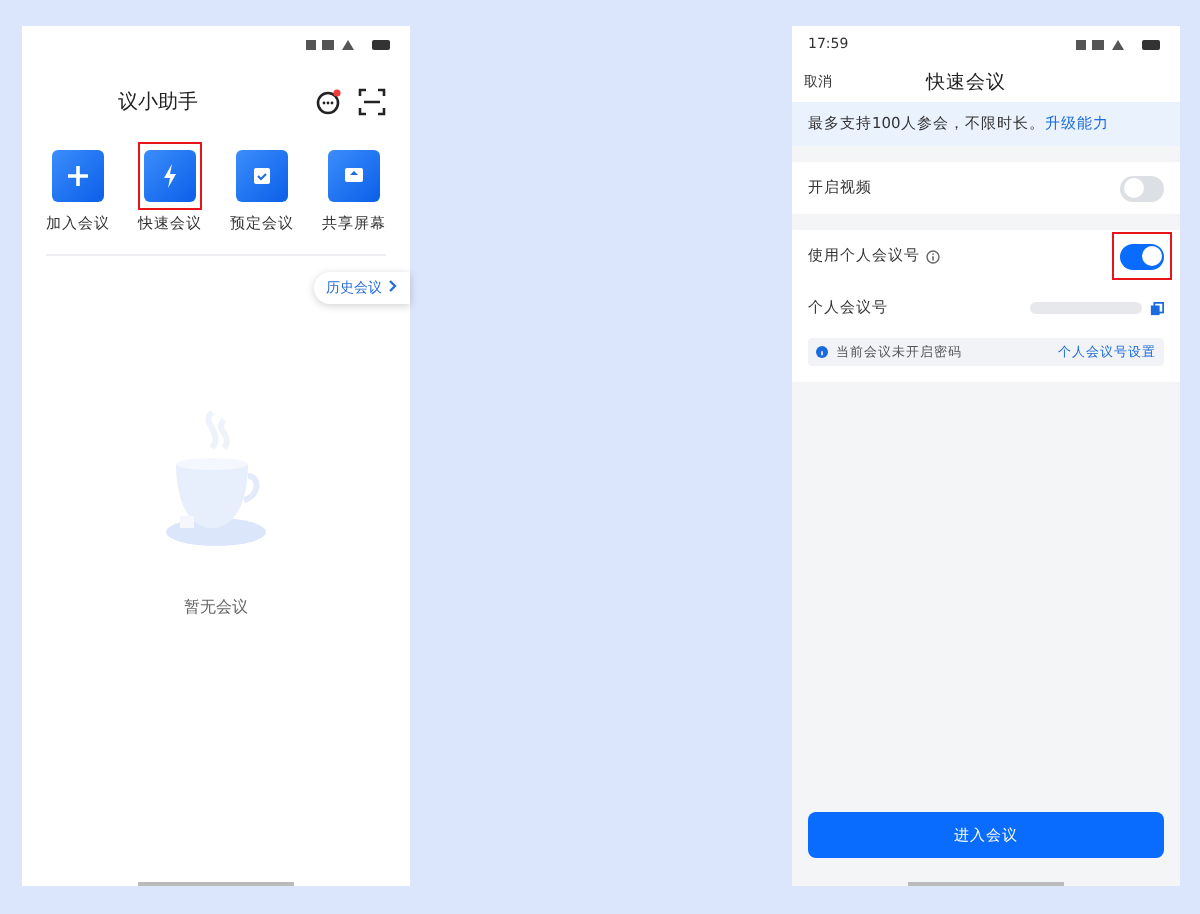  What do you see at coordinates (328, 102) in the screenshot?
I see `chat-icon` at bounding box center [328, 102].